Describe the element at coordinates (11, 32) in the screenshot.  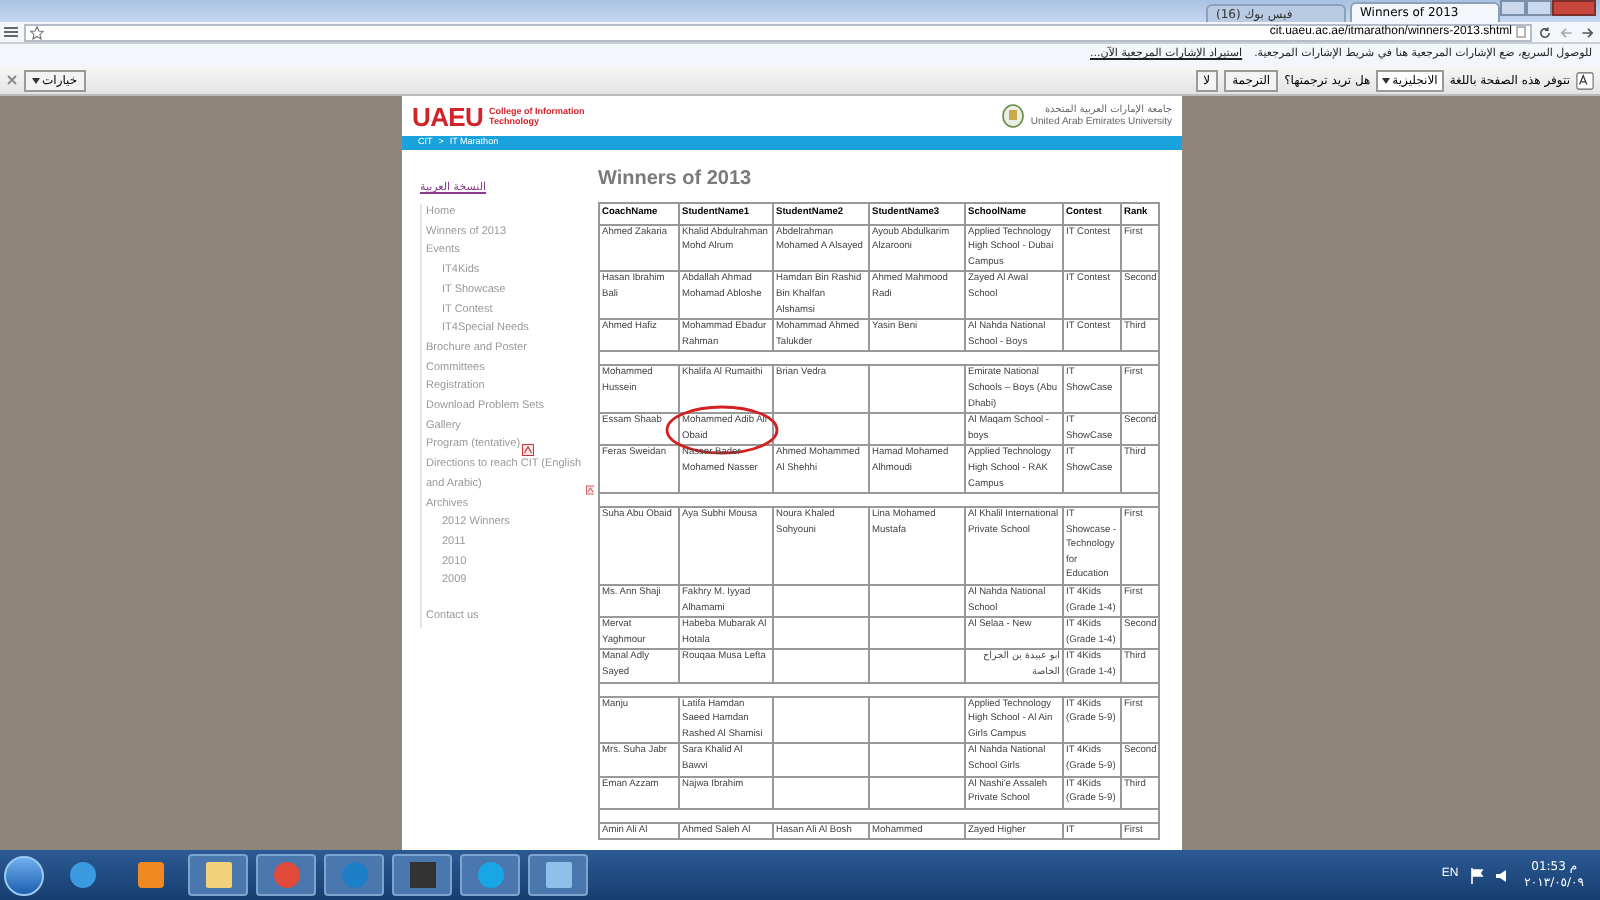
I see `menu-icon` at that location.